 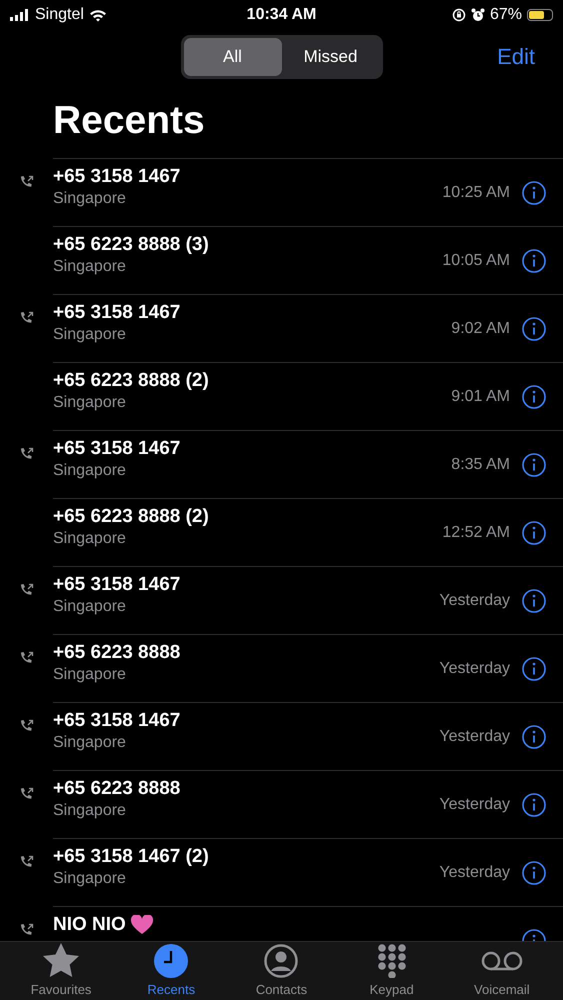 I want to click on tab-bar-item: Voicemail, so click(x=502, y=971).